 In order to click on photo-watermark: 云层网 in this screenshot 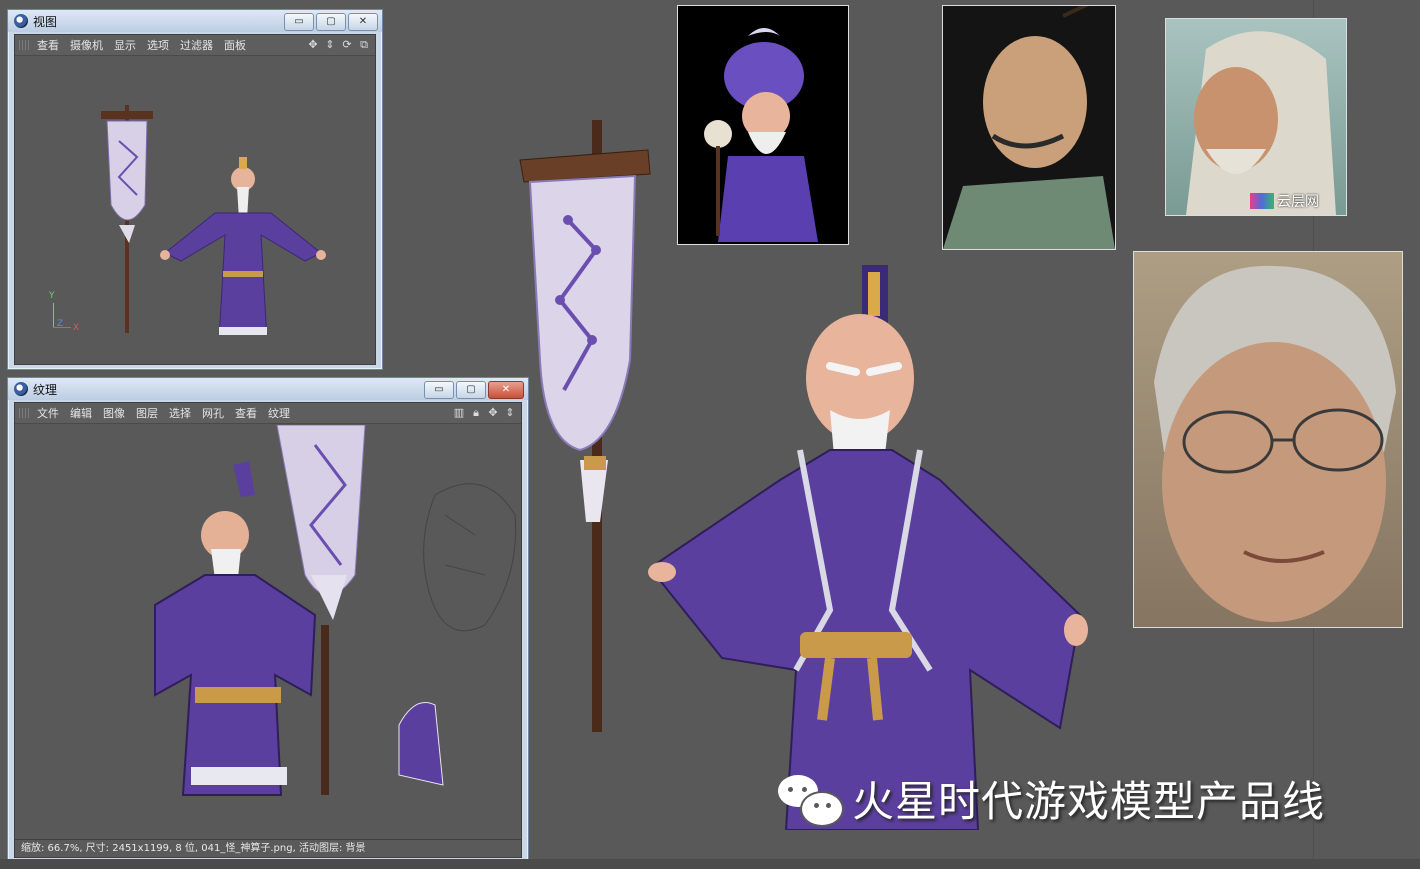, I will do `click(1284, 201)`.